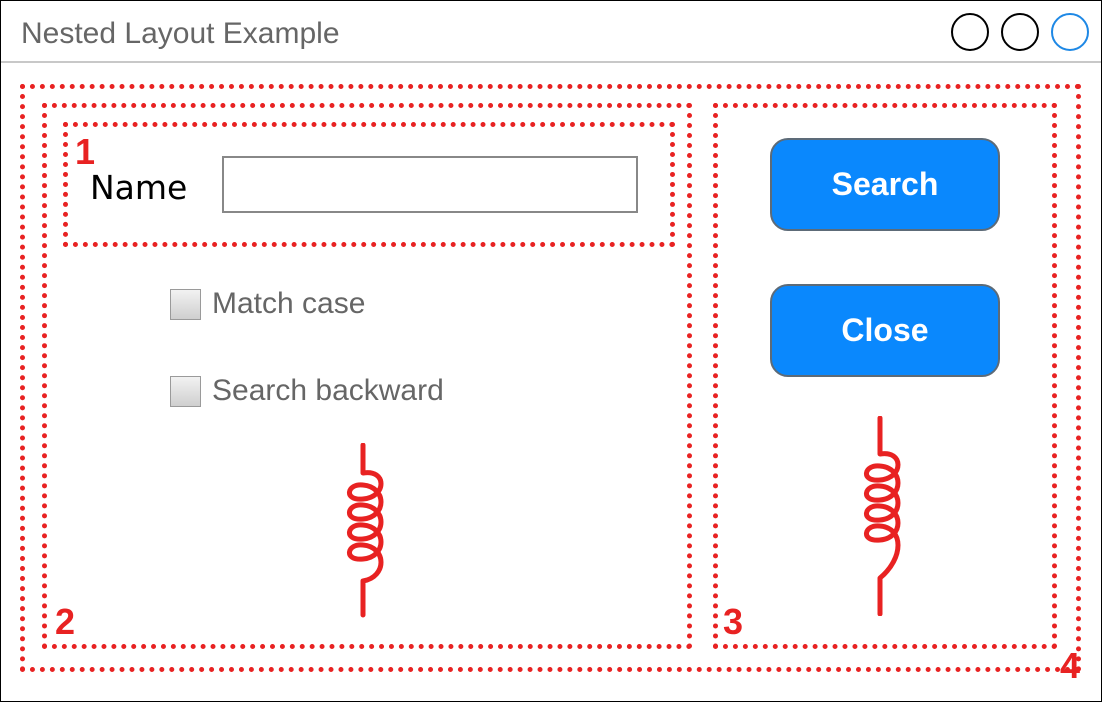  What do you see at coordinates (65, 621) in the screenshot?
I see `region-2-number: 2` at bounding box center [65, 621].